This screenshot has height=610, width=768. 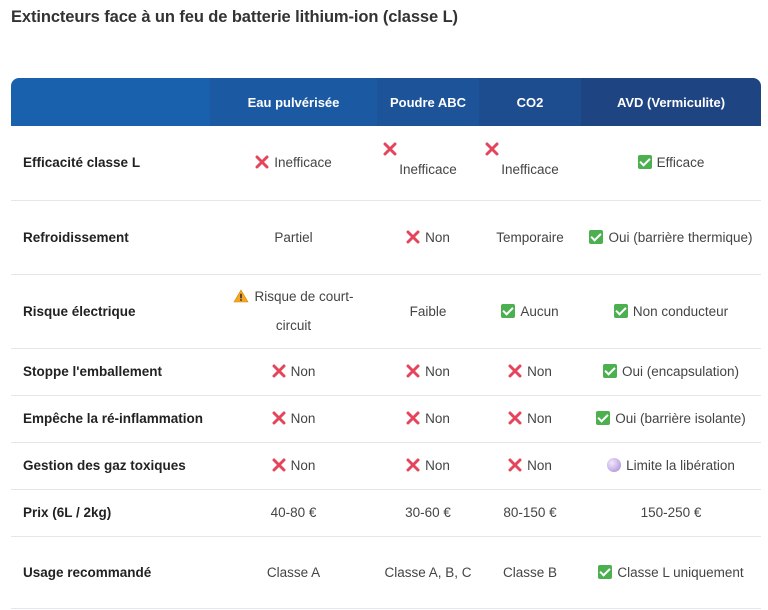 I want to click on cell-text: Partiel, so click(x=293, y=237).